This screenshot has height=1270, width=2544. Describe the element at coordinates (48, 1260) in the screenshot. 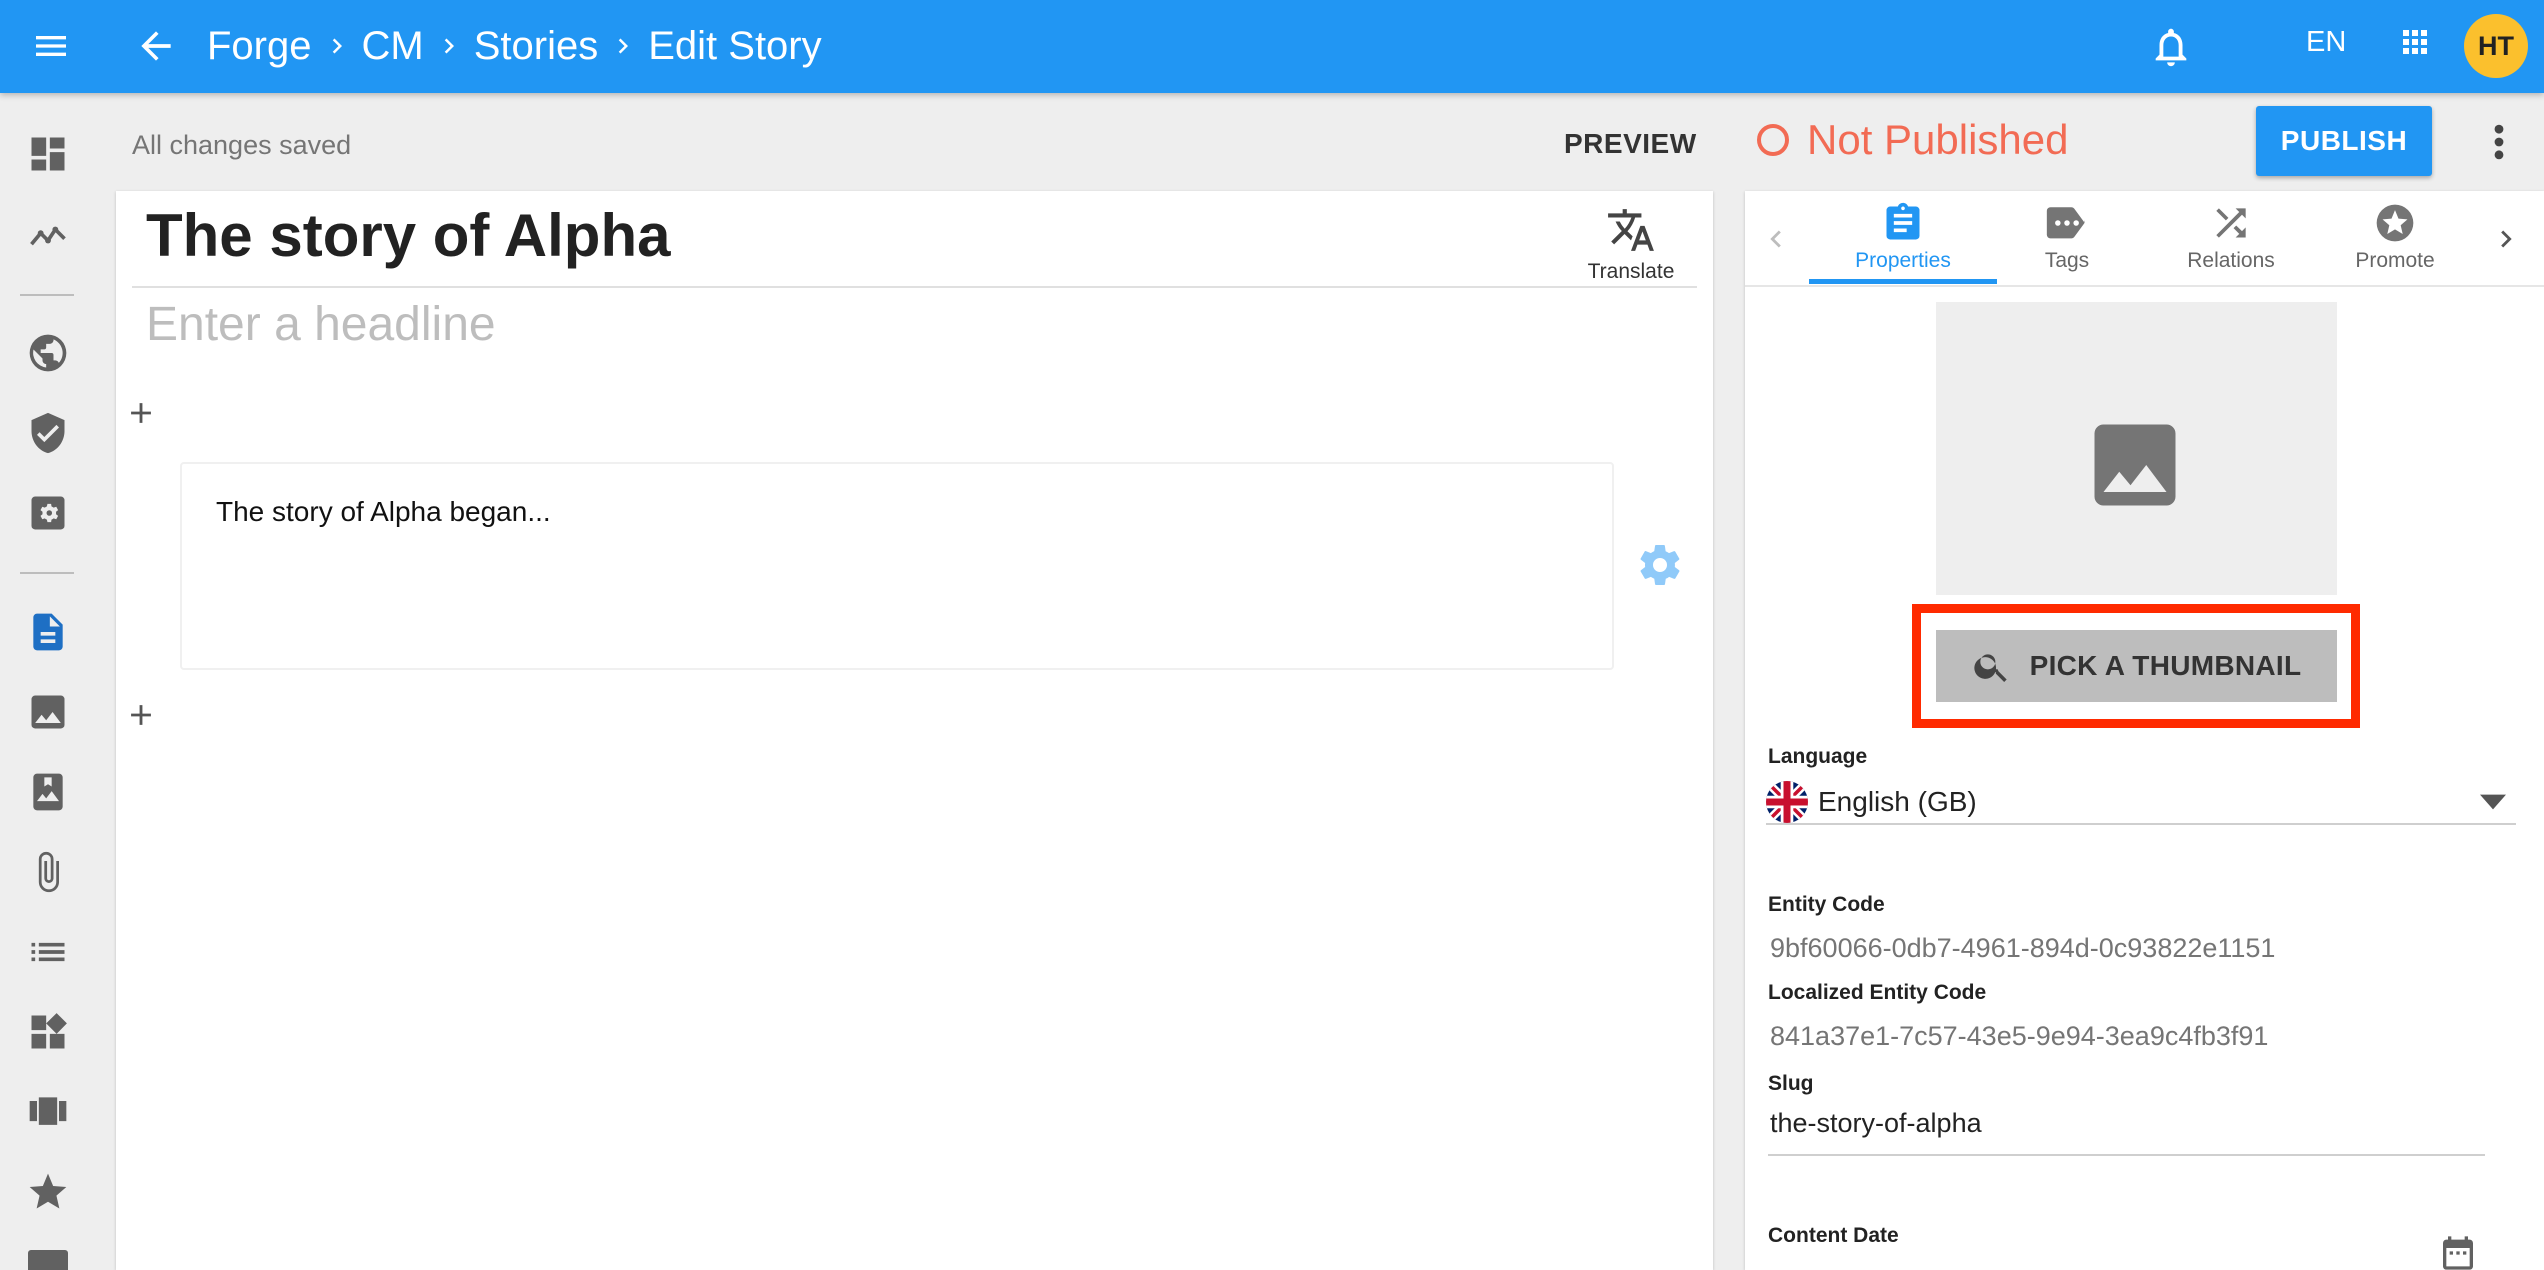

I see `more-nav-icon` at that location.